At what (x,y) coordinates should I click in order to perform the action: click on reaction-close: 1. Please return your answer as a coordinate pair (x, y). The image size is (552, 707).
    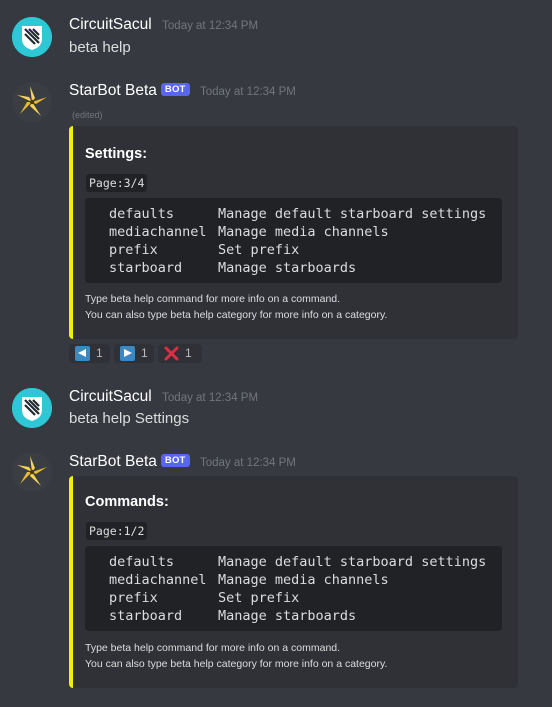
    Looking at the image, I should click on (180, 353).